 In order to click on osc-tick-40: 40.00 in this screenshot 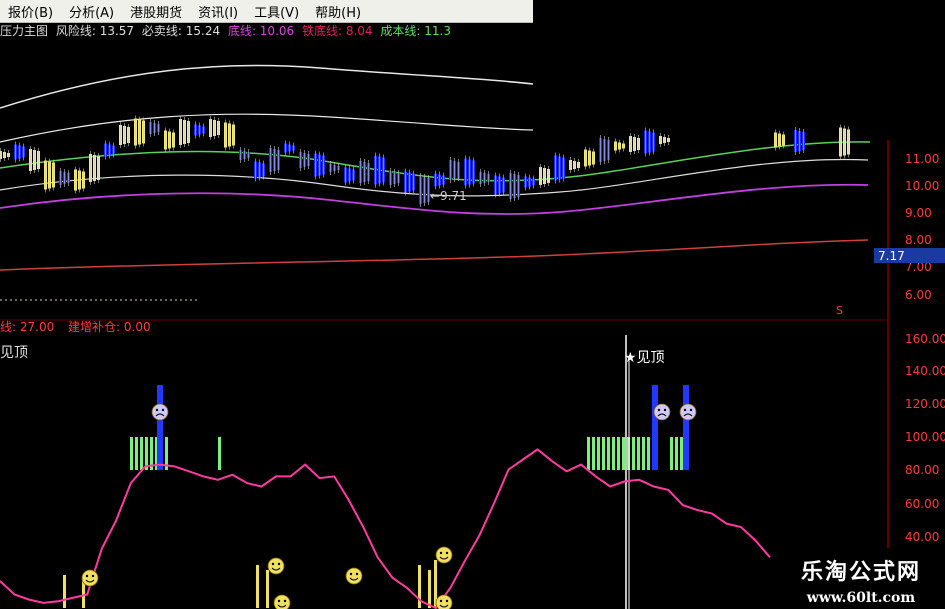, I will do `click(922, 537)`.